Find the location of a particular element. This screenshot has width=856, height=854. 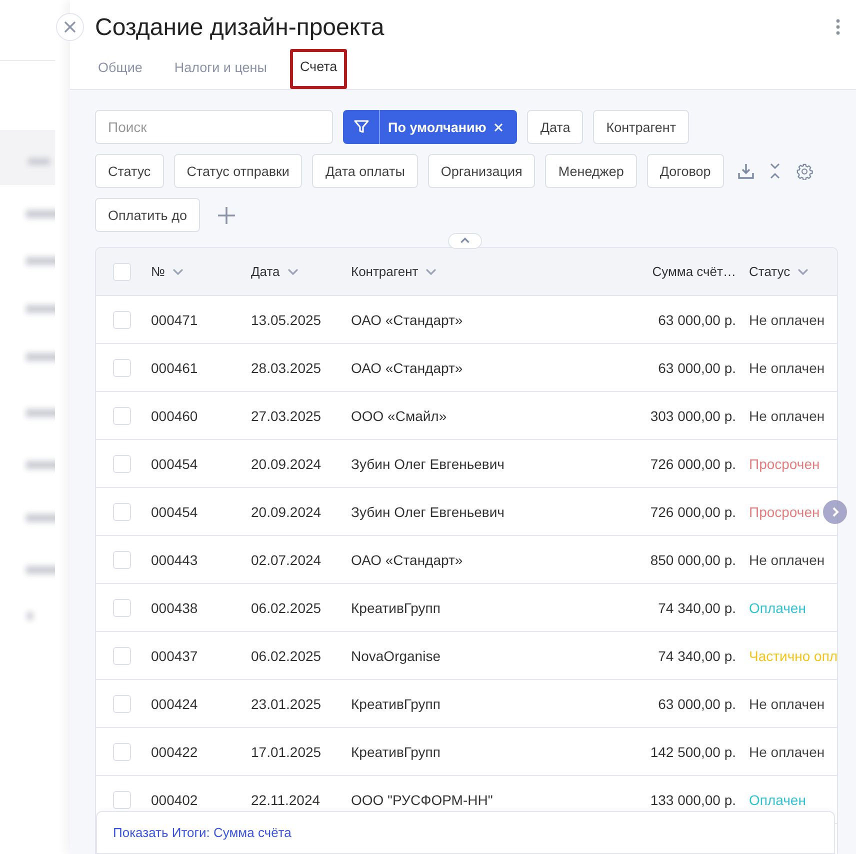

table-cell-text: 13.05.2025 is located at coordinates (286, 320).